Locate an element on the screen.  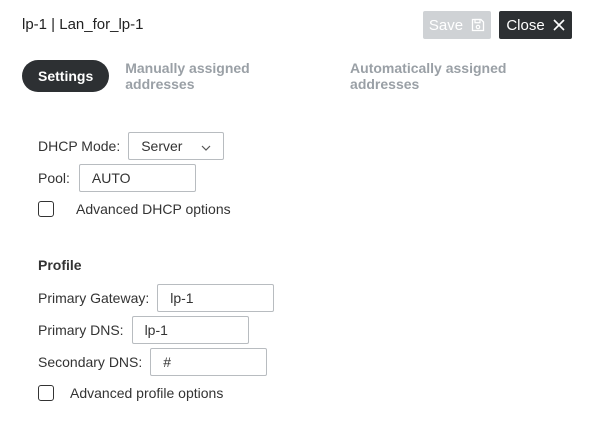
secondary-dns-row: Secondary DNS: # is located at coordinates (153, 362).